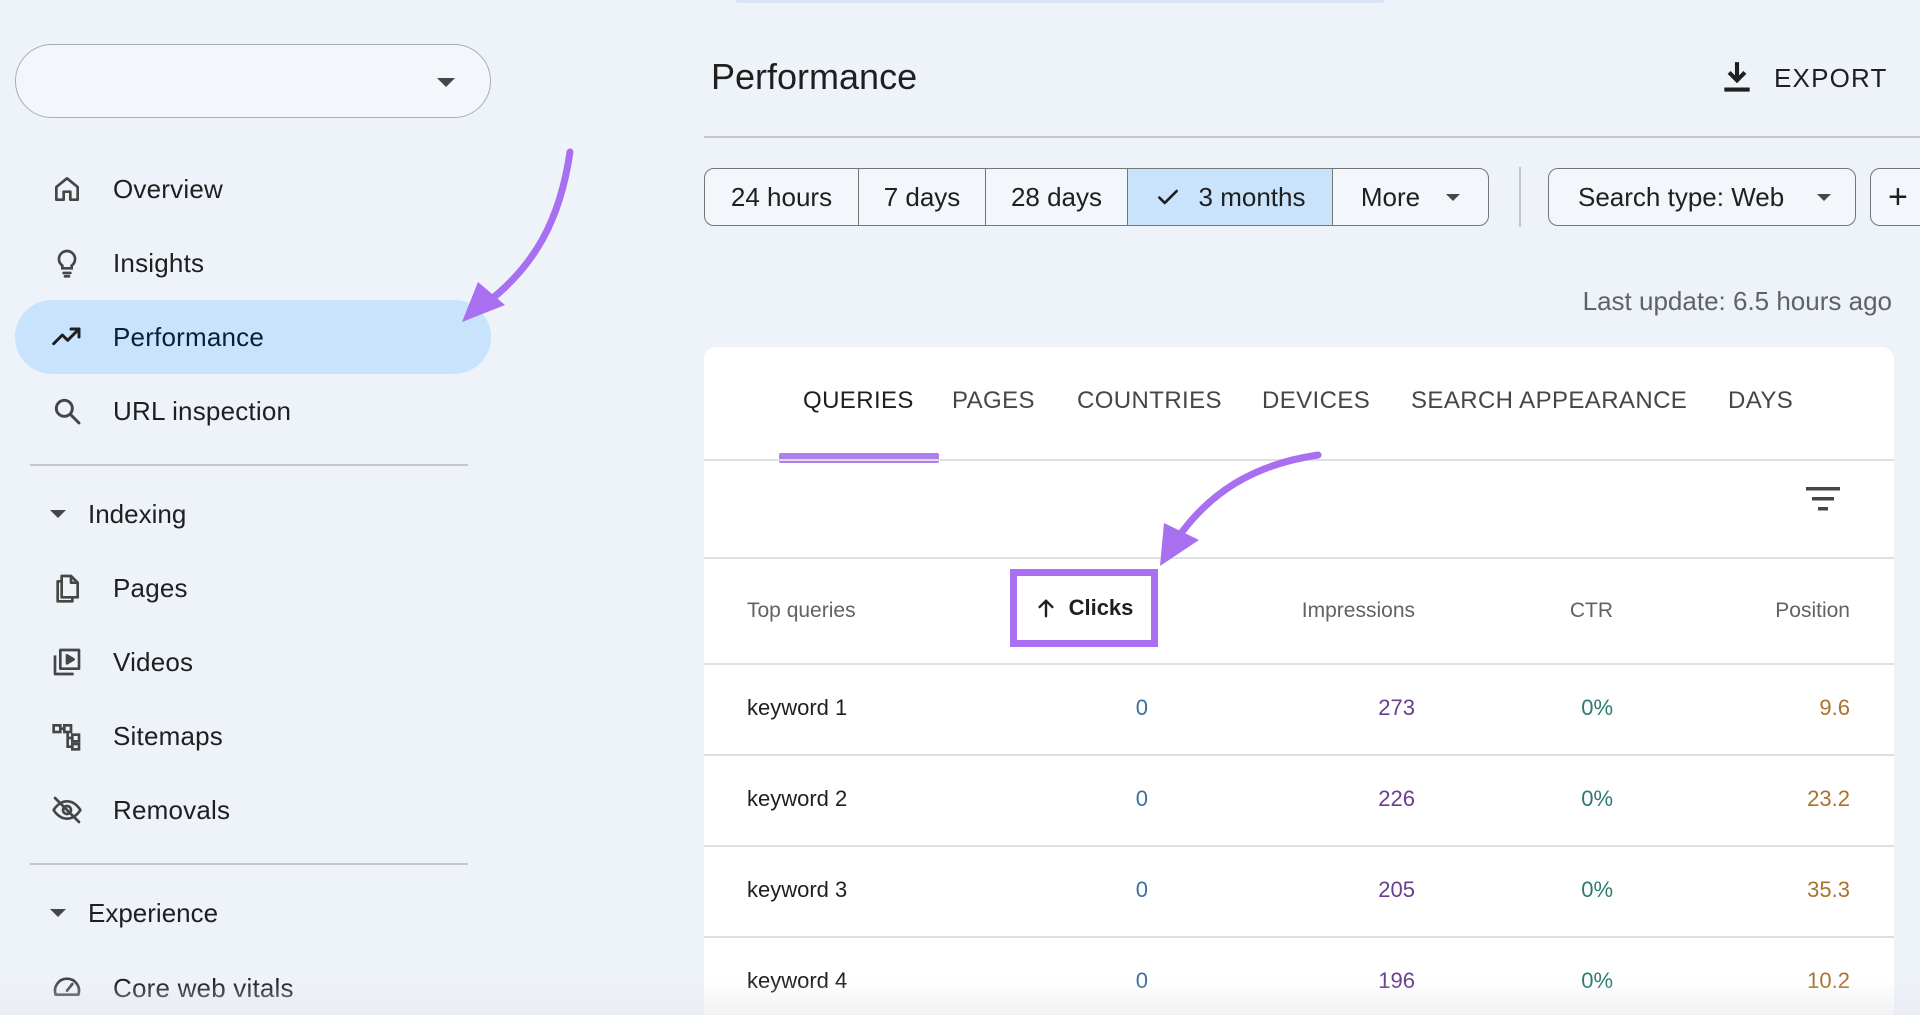 This screenshot has width=1920, height=1015. Describe the element at coordinates (159, 262) in the screenshot. I see `sidebar-item-label: Insights` at that location.